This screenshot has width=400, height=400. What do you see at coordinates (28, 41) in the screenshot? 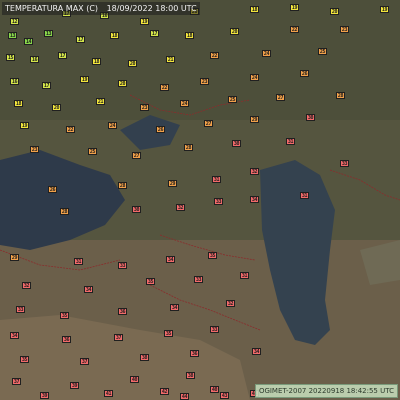
I see `station-marker: 14` at bounding box center [28, 41].